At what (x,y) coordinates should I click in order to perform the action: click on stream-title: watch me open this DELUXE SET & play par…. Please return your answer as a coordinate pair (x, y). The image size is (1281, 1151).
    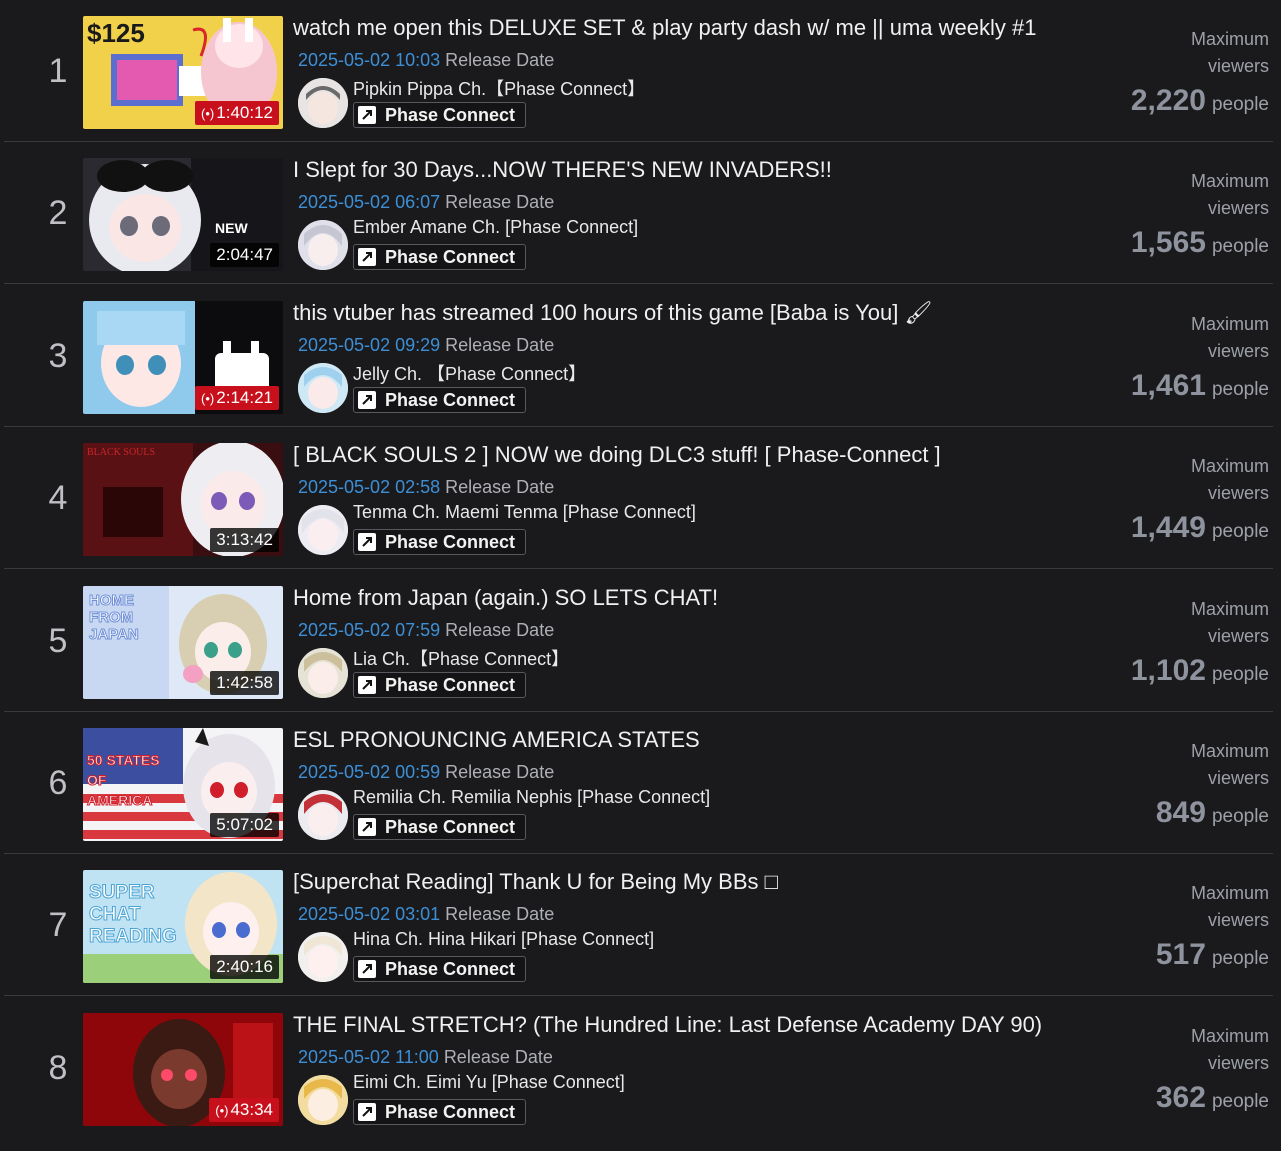
    Looking at the image, I should click on (664, 28).